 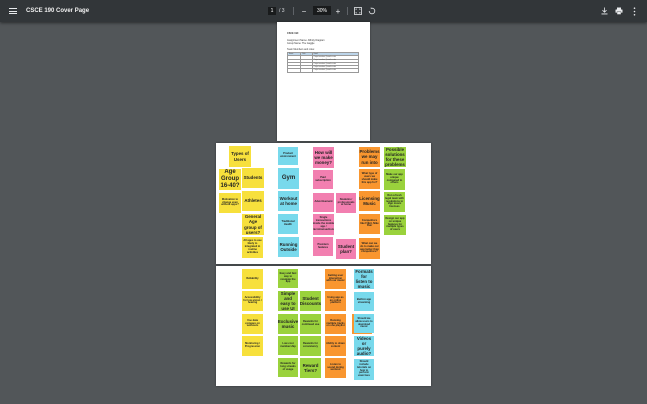 I want to click on sticky-note: Reward Tiers?, so click(x=310, y=368).